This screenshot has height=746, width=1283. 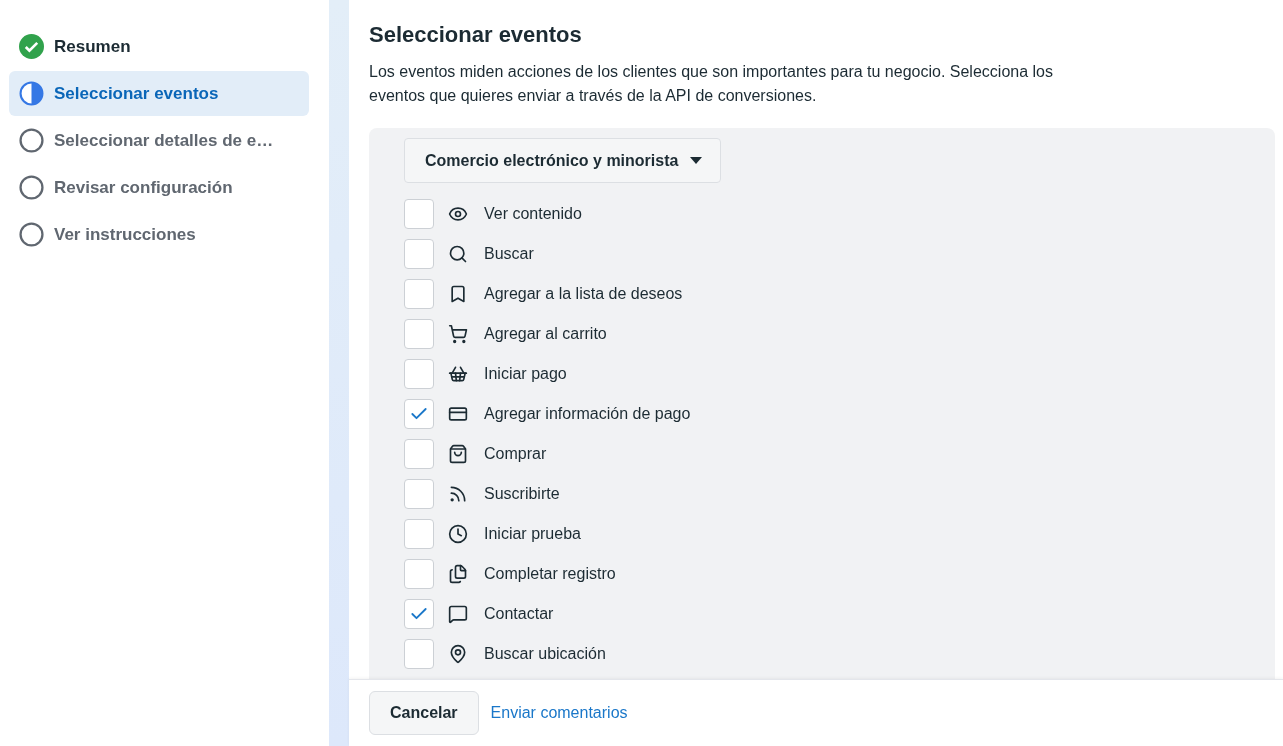 What do you see at coordinates (587, 414) in the screenshot?
I see `event-label: Agregar información de pago` at bounding box center [587, 414].